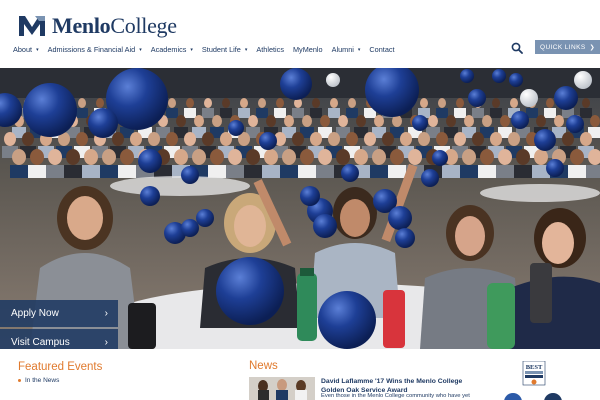 The height and width of the screenshot is (400, 600). I want to click on chevron-right-icon: ❯, so click(592, 47).